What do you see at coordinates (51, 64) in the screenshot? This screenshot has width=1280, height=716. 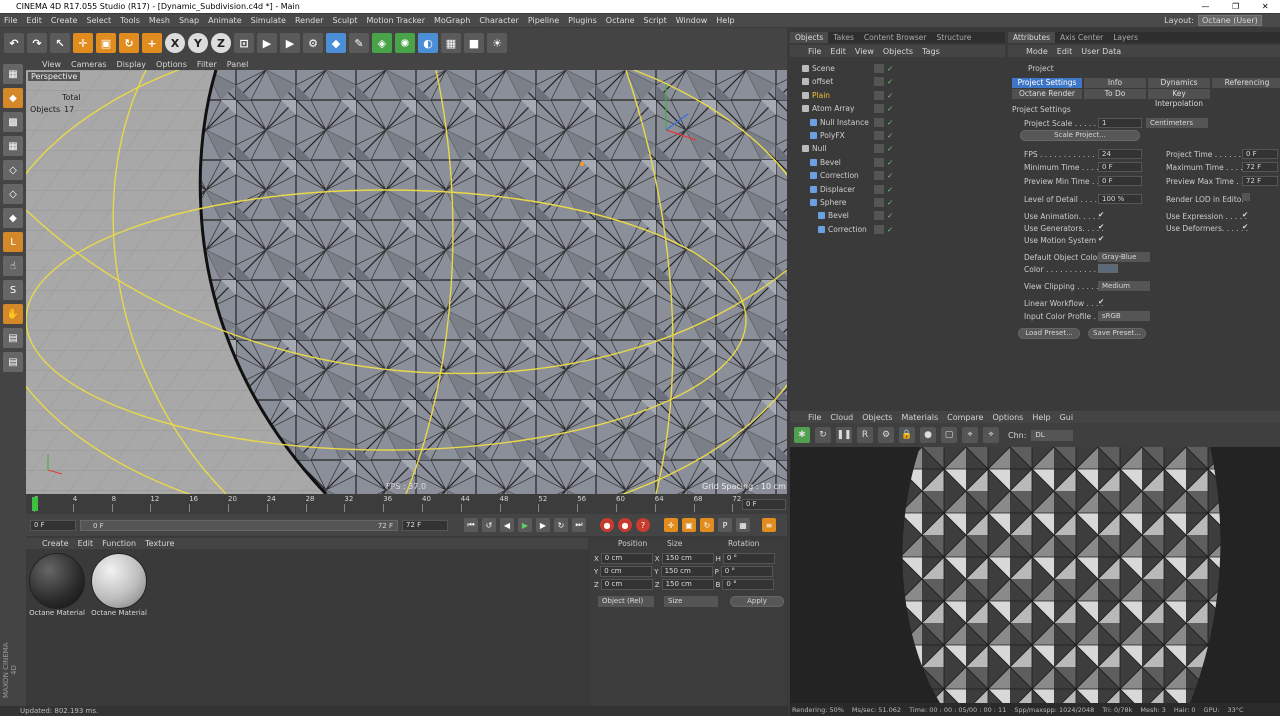 I see `viewport-menu-view: View` at bounding box center [51, 64].